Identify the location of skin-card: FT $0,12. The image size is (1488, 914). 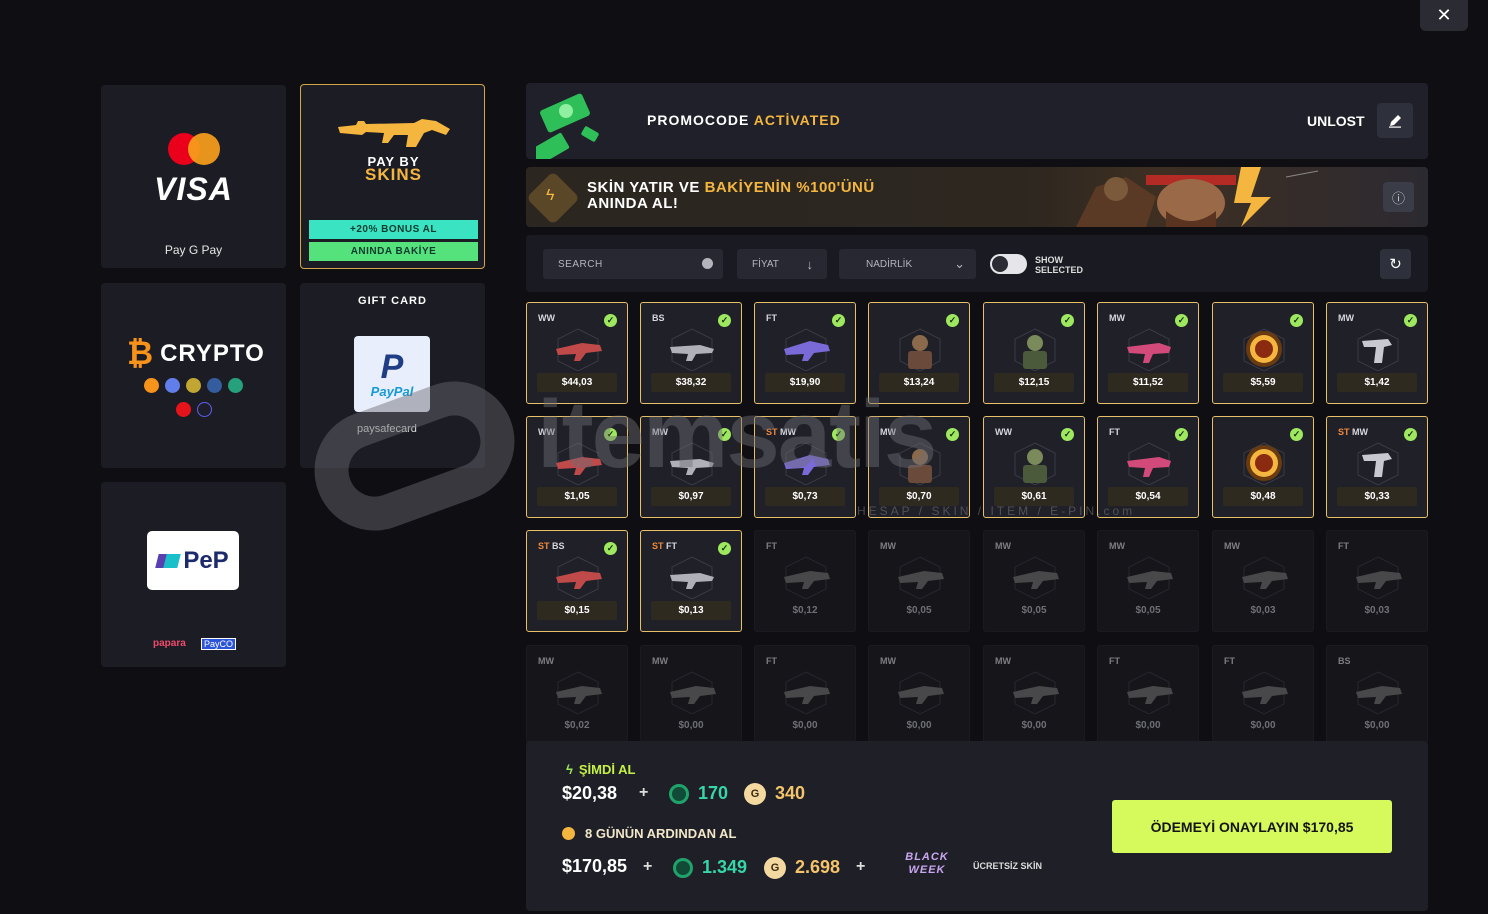
(805, 581).